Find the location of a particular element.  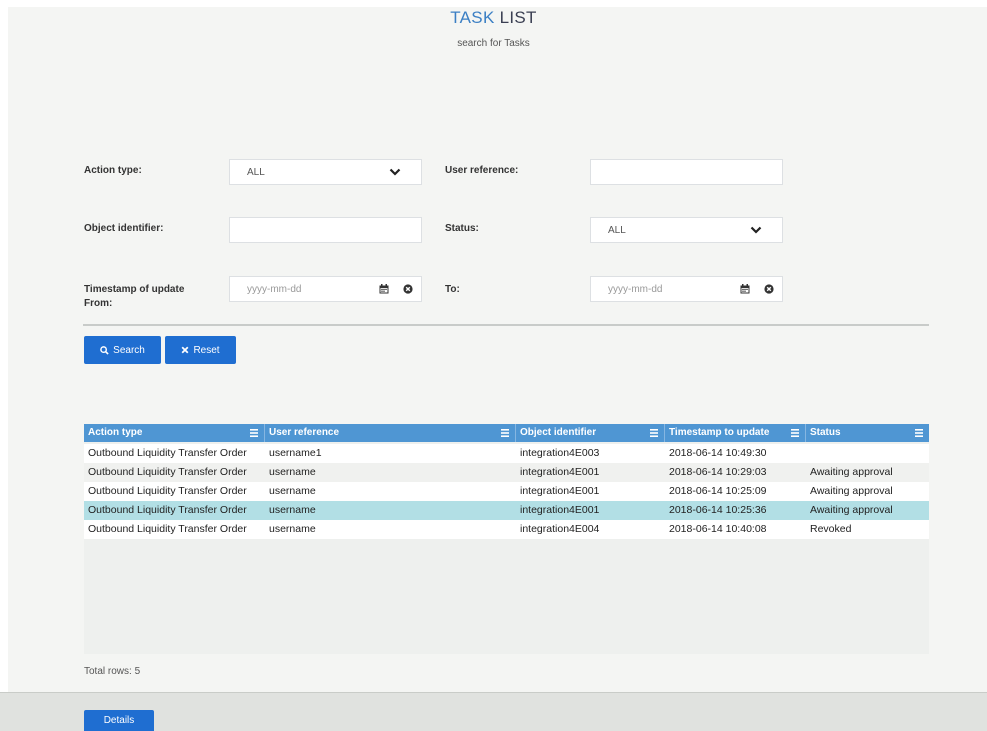

column-header-status: Status is located at coordinates (867, 433).